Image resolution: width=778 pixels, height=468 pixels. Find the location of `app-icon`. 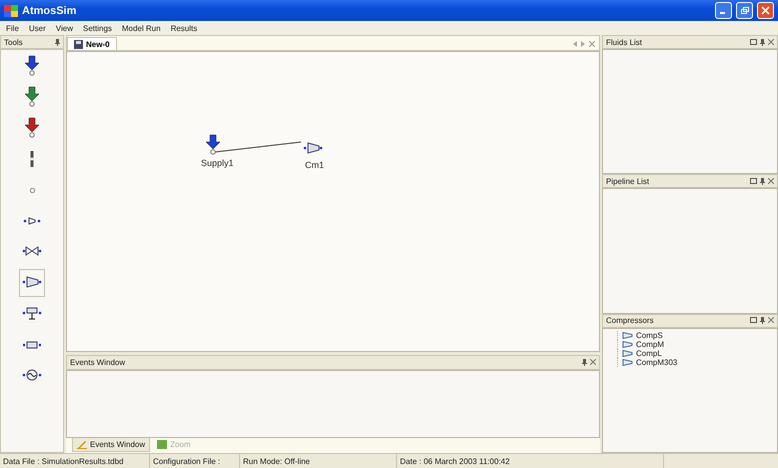

app-icon is located at coordinates (11, 10).